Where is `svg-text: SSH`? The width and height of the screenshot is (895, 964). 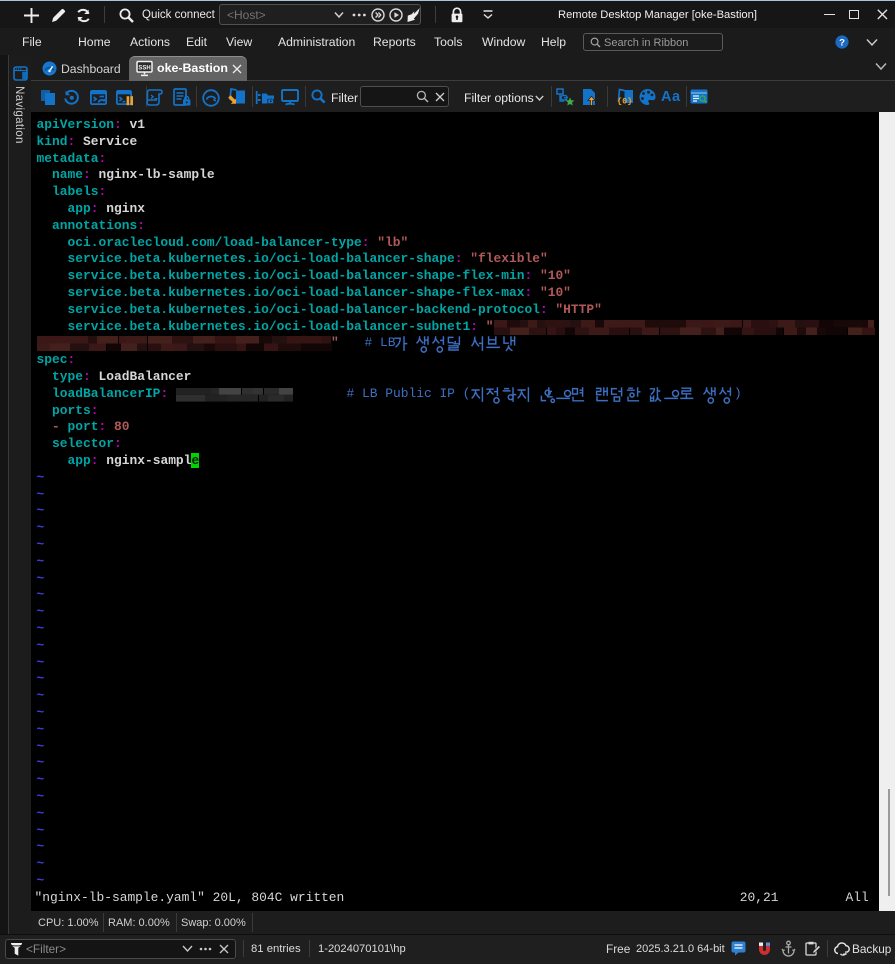
svg-text: SSH is located at coordinates (144, 69).